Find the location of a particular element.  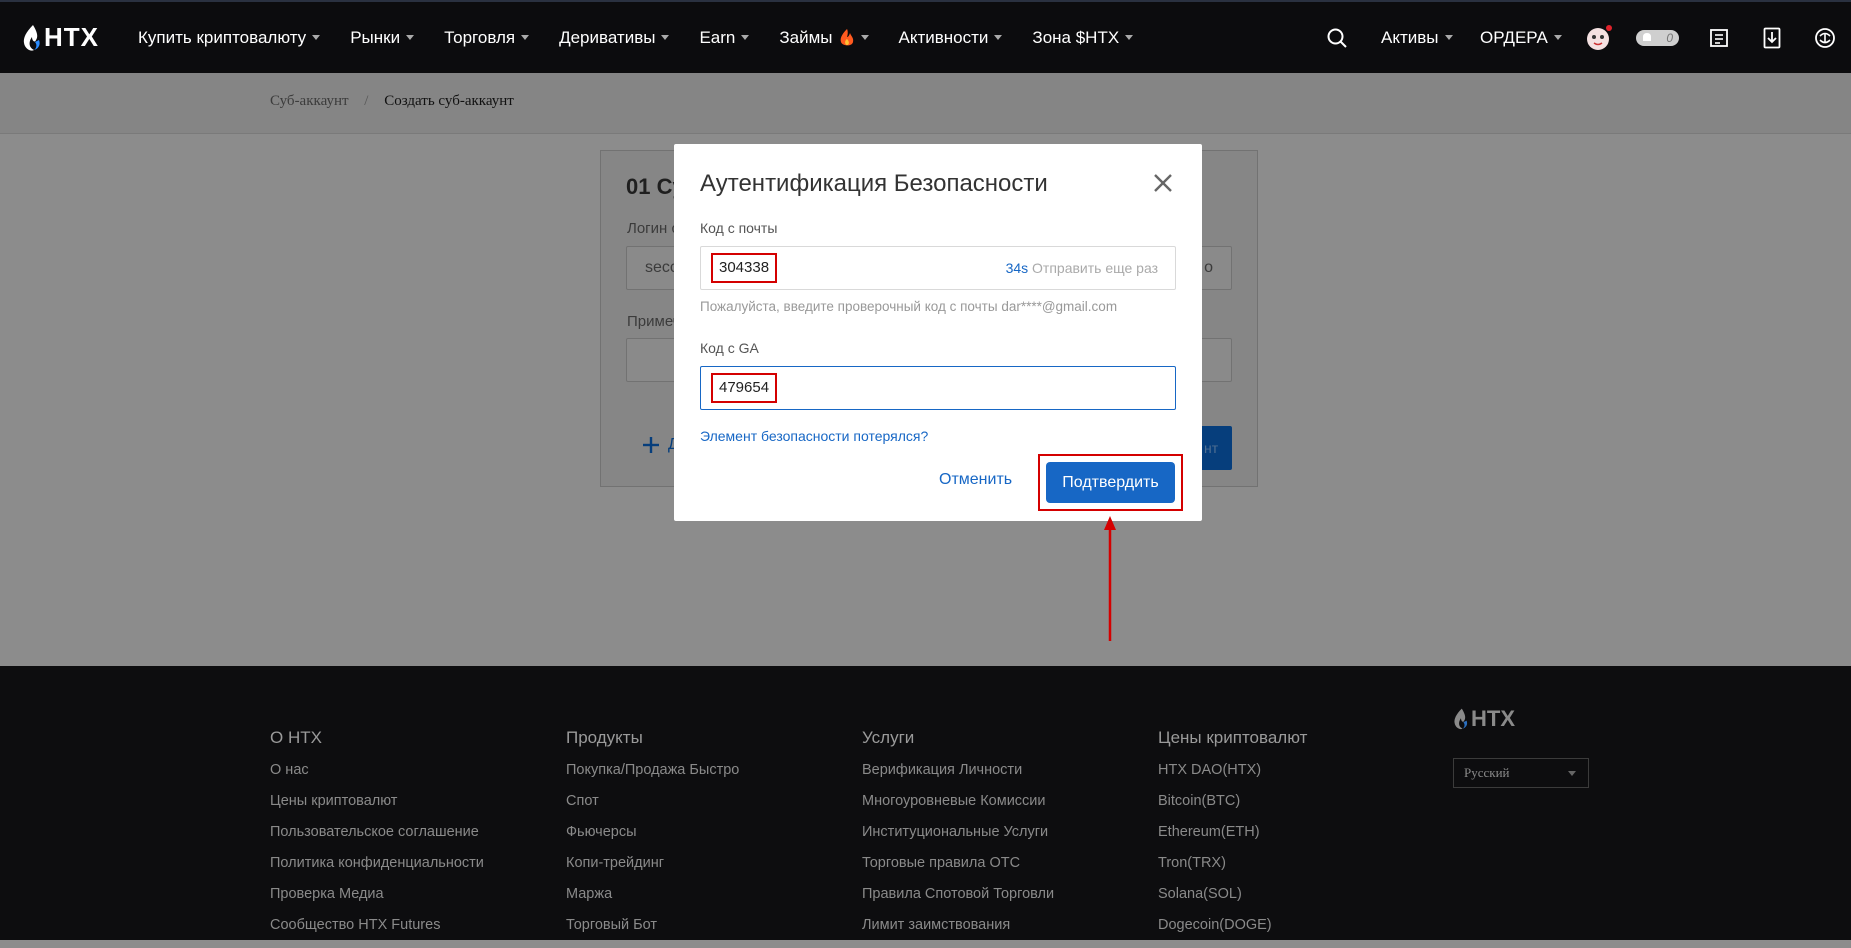

footer-link: Фьючерсы is located at coordinates (652, 839).